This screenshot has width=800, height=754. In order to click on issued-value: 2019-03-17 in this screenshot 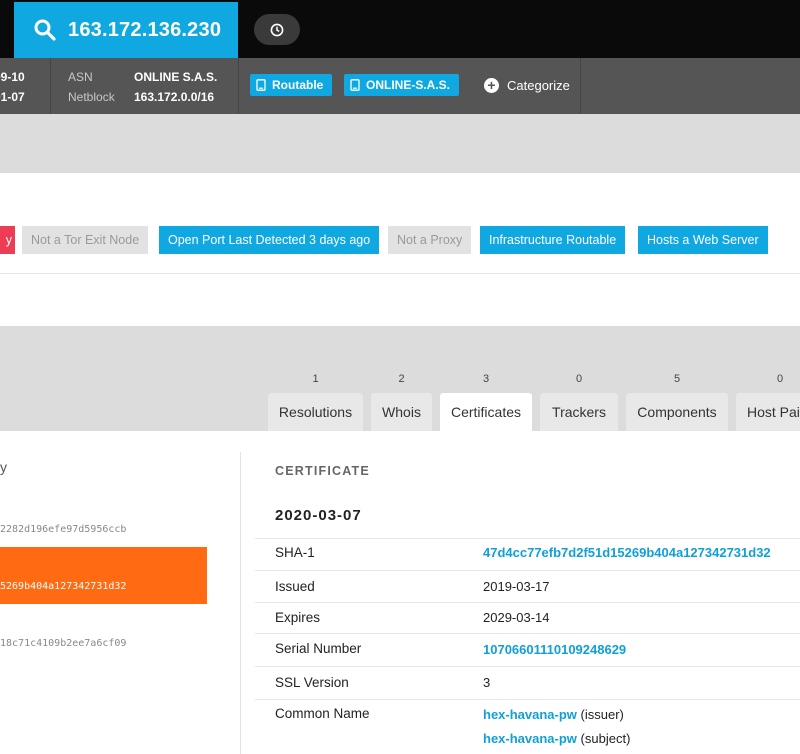, I will do `click(516, 586)`.